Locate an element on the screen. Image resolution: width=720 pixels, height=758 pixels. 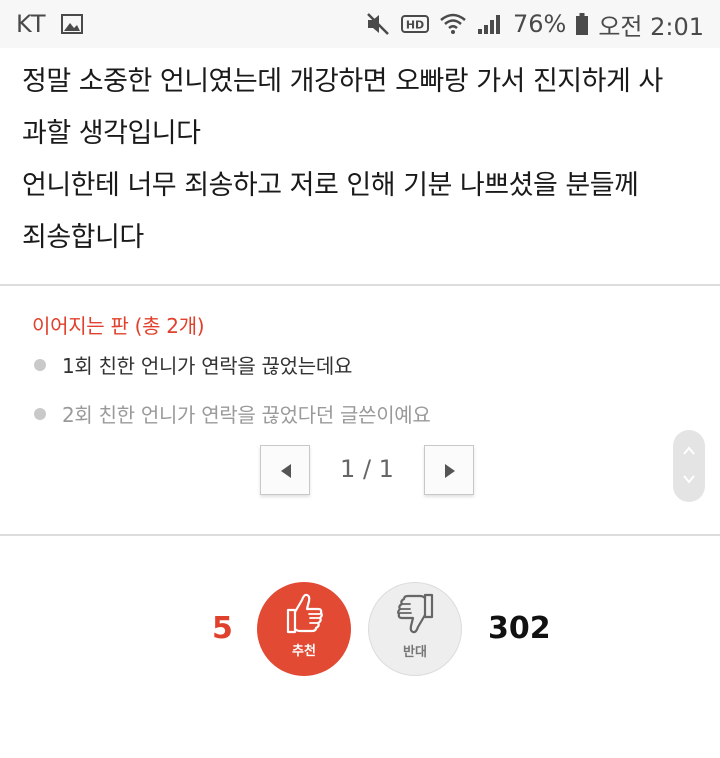
thumbs-up-icon is located at coordinates (304, 613).